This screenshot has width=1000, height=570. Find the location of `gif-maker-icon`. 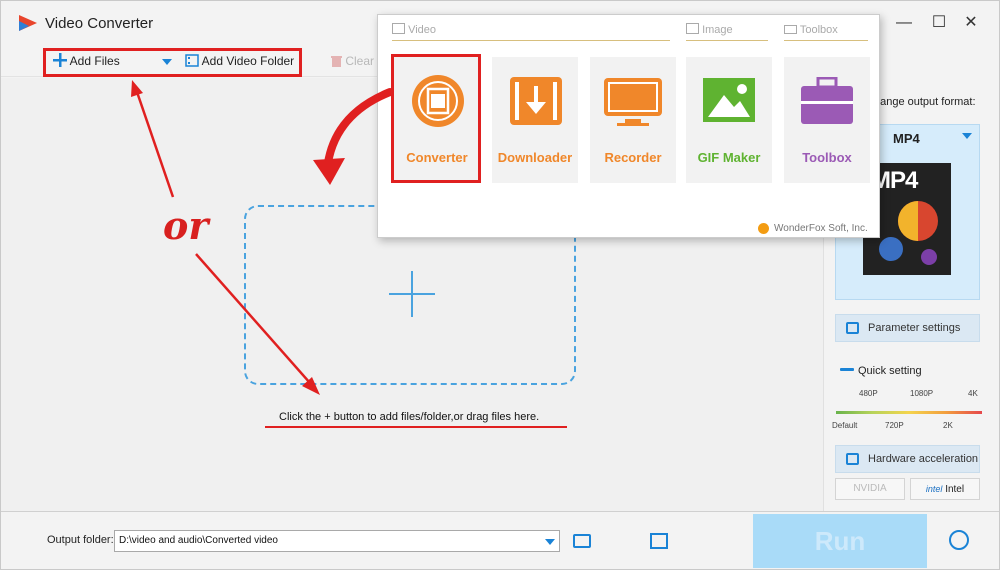

gif-maker-icon is located at coordinates (729, 100).